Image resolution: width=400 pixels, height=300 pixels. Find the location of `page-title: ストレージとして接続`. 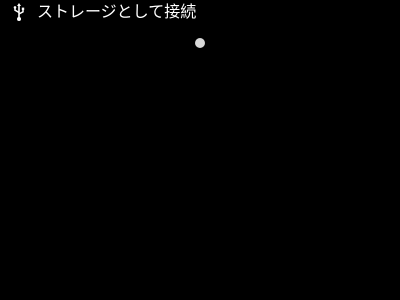

page-title: ストレージとして接続 is located at coordinates (117, 11).